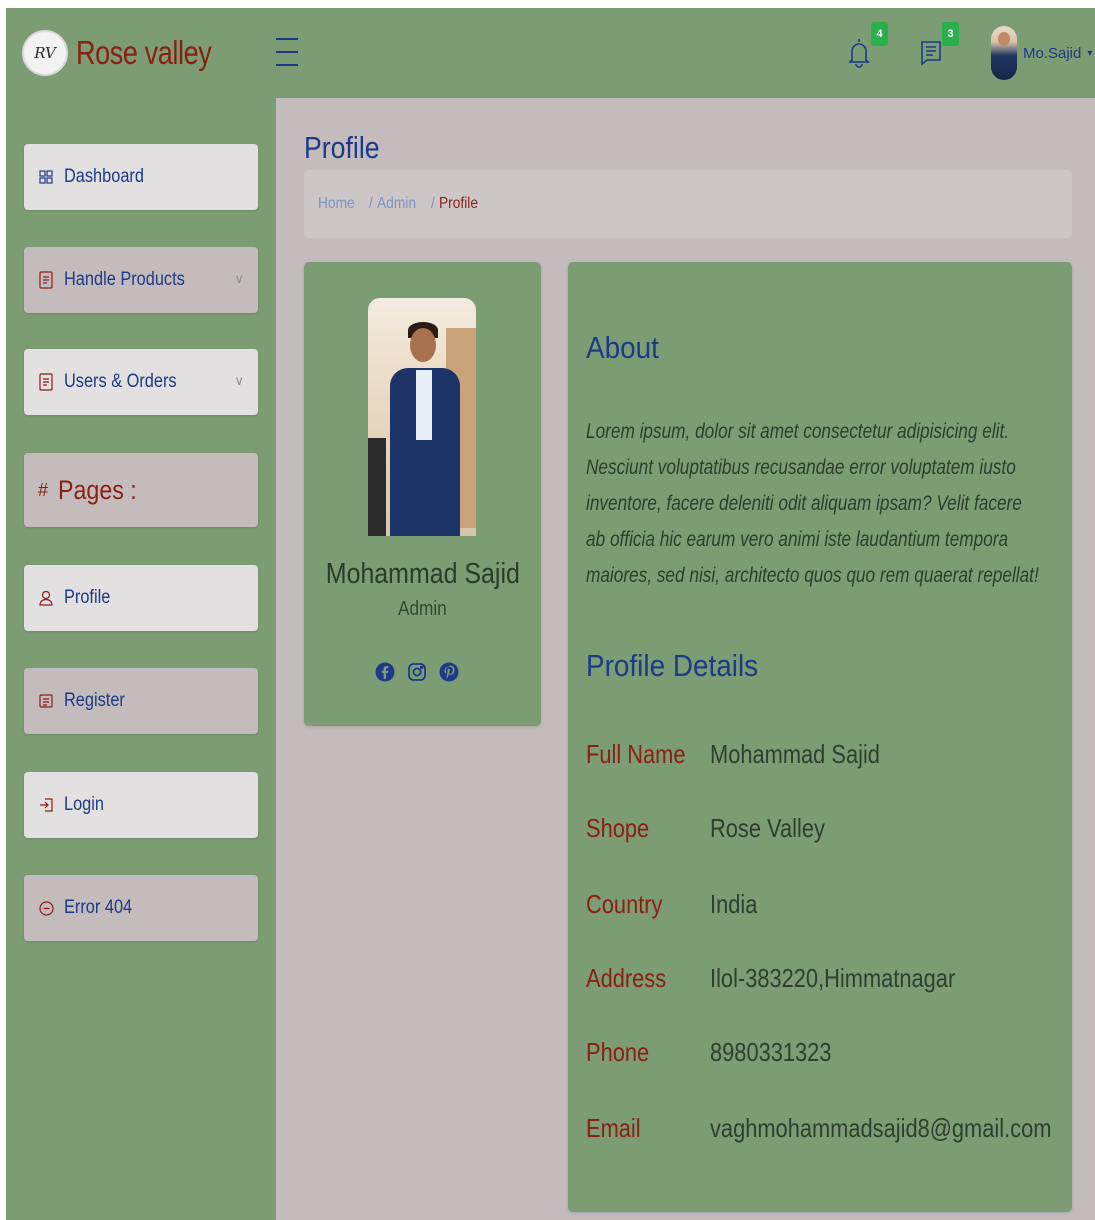 The width and height of the screenshot is (1095, 1220). What do you see at coordinates (97, 489) in the screenshot?
I see `sidebar-section-label: Pages :` at bounding box center [97, 489].